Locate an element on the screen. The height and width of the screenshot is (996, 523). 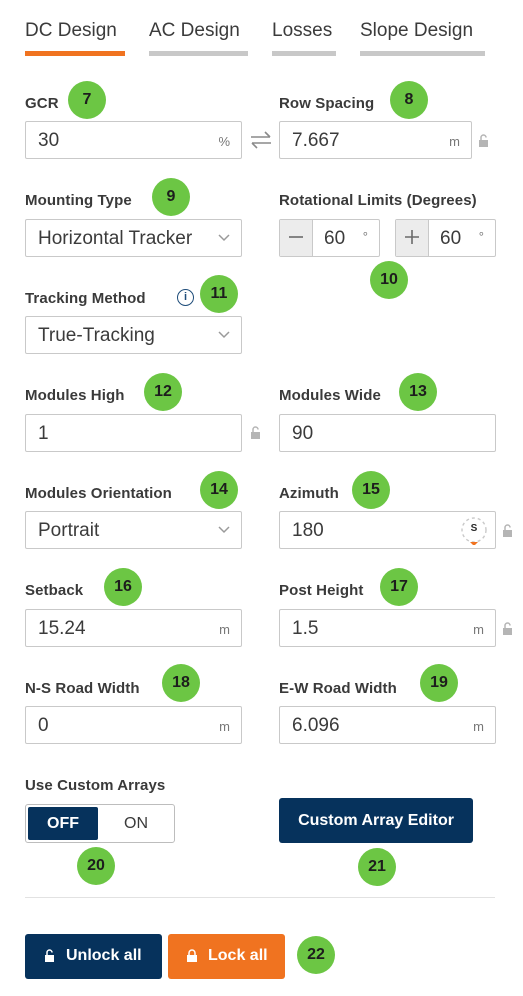
rotational-max-unit: ° is located at coordinates (481, 236).